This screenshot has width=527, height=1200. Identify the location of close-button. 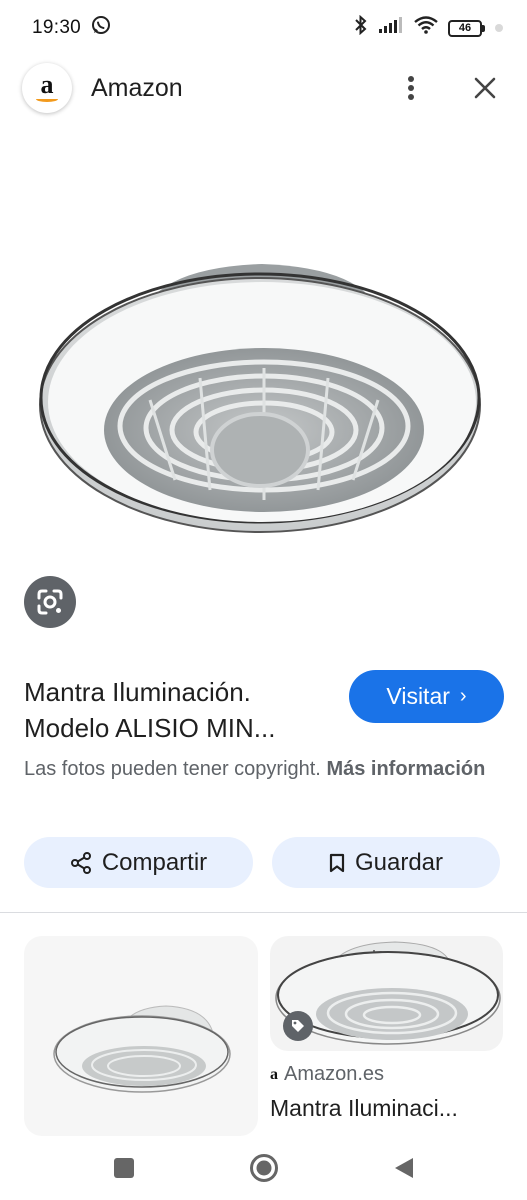
(485, 88).